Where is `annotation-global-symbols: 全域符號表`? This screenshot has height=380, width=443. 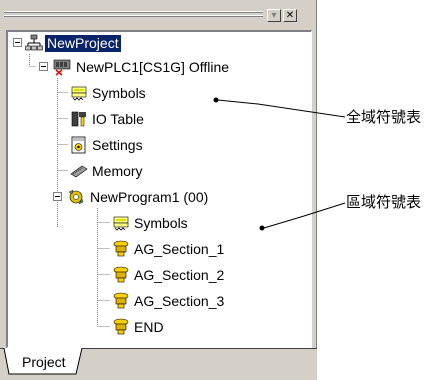 annotation-global-symbols: 全域符號表 is located at coordinates (384, 117).